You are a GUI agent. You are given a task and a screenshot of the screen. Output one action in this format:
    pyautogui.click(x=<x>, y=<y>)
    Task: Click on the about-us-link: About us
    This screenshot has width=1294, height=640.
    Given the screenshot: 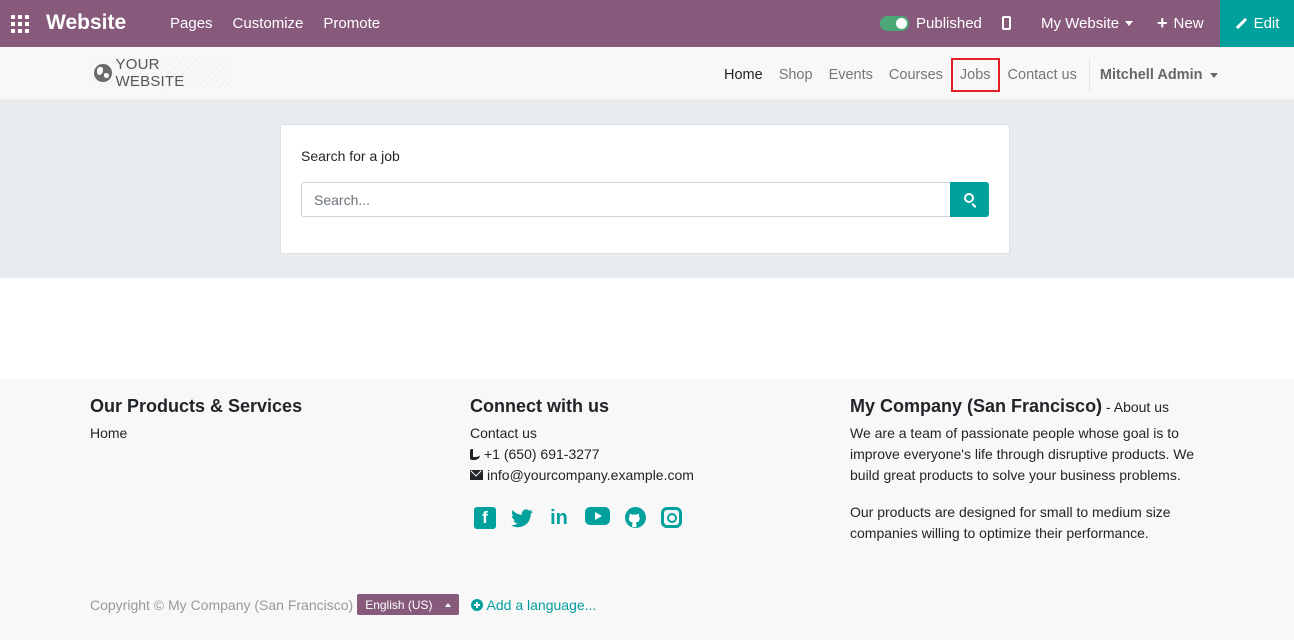 What is the action you would take?
    pyautogui.click(x=1141, y=407)
    